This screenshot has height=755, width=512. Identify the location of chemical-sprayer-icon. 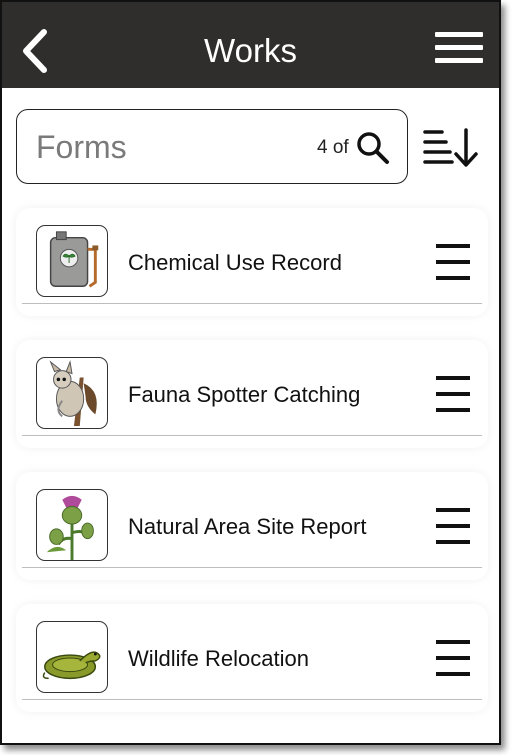
(74, 259).